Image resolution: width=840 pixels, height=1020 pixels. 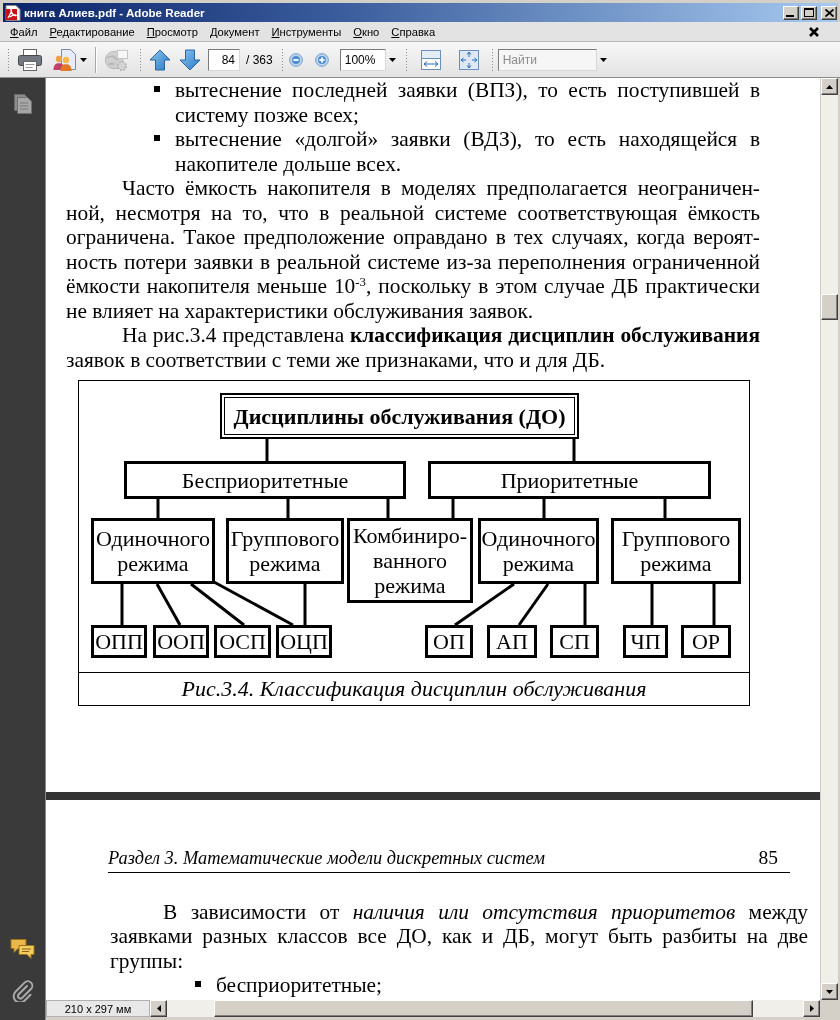 I want to click on scroll-up-button, so click(x=829, y=86).